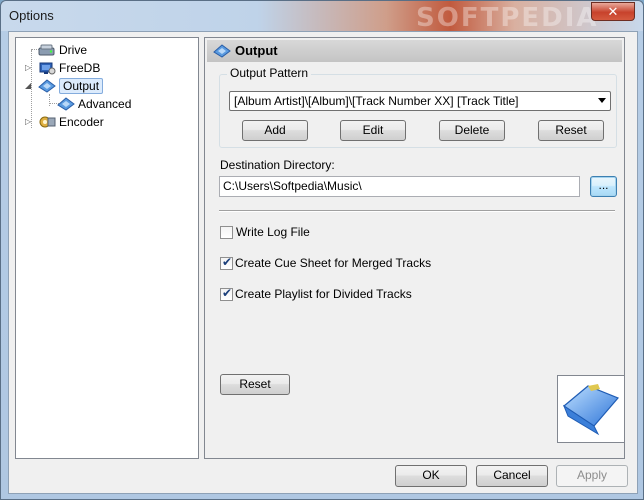 This screenshot has width=644, height=500. I want to click on playlist-checkbox: ✔, so click(226, 293).